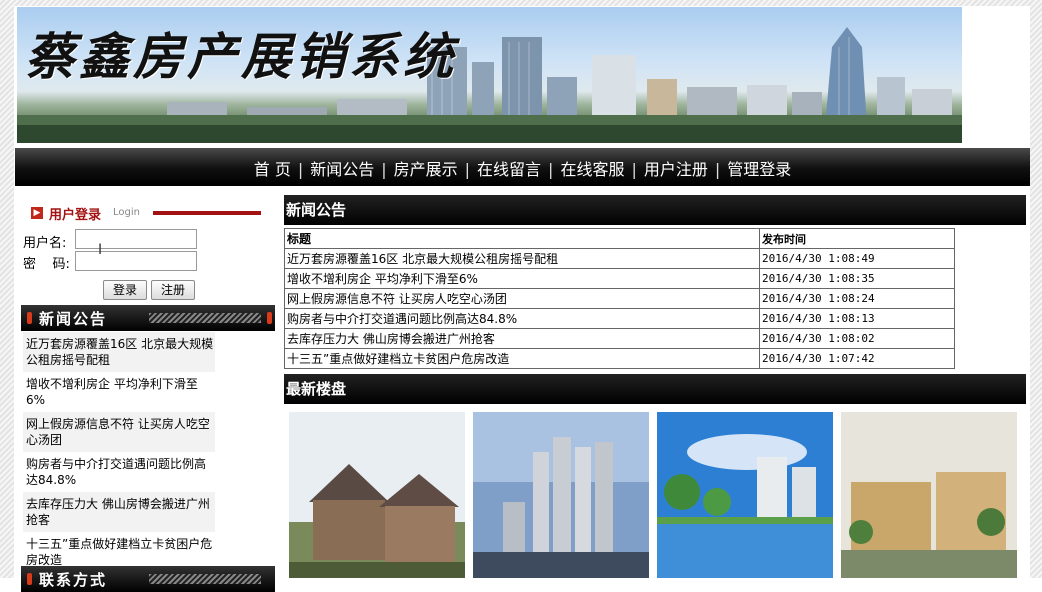 This screenshot has width=1042, height=592. Describe the element at coordinates (655, 210) in the screenshot. I see `news-section-header: 新闻公告` at that location.